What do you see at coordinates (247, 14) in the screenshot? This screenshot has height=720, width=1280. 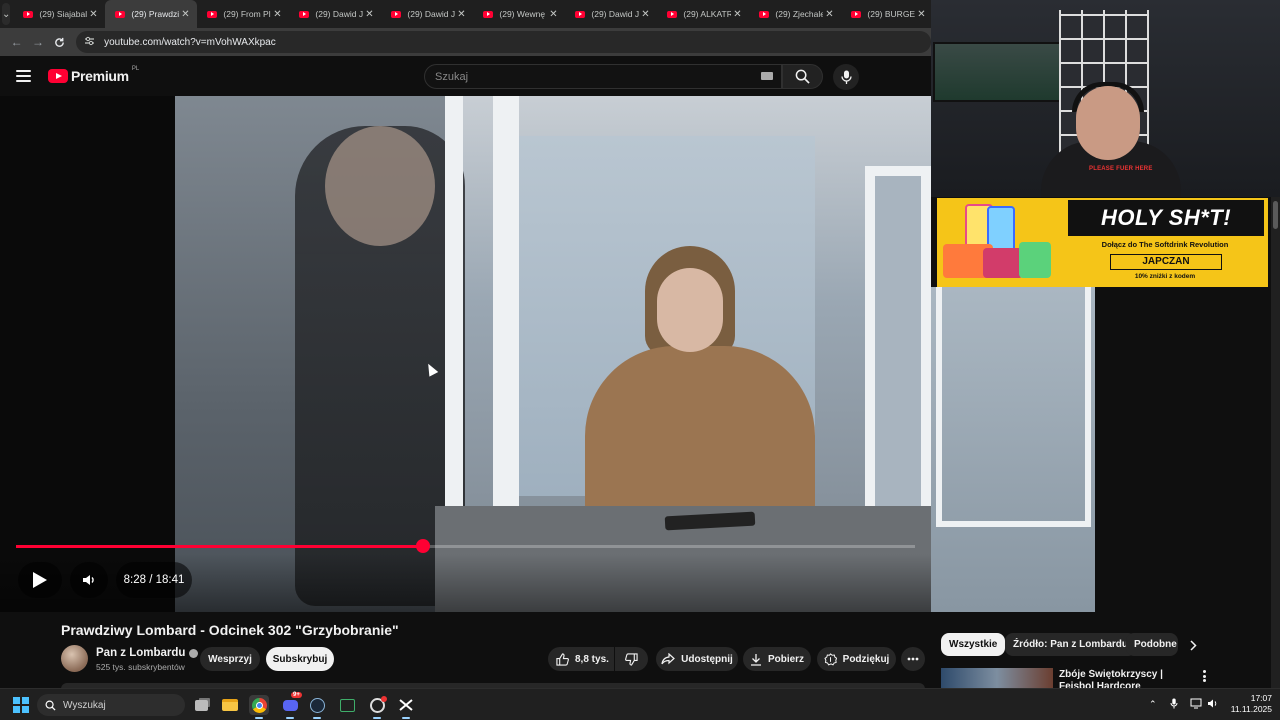 I see `tab-title: (29) From Pl` at bounding box center [247, 14].